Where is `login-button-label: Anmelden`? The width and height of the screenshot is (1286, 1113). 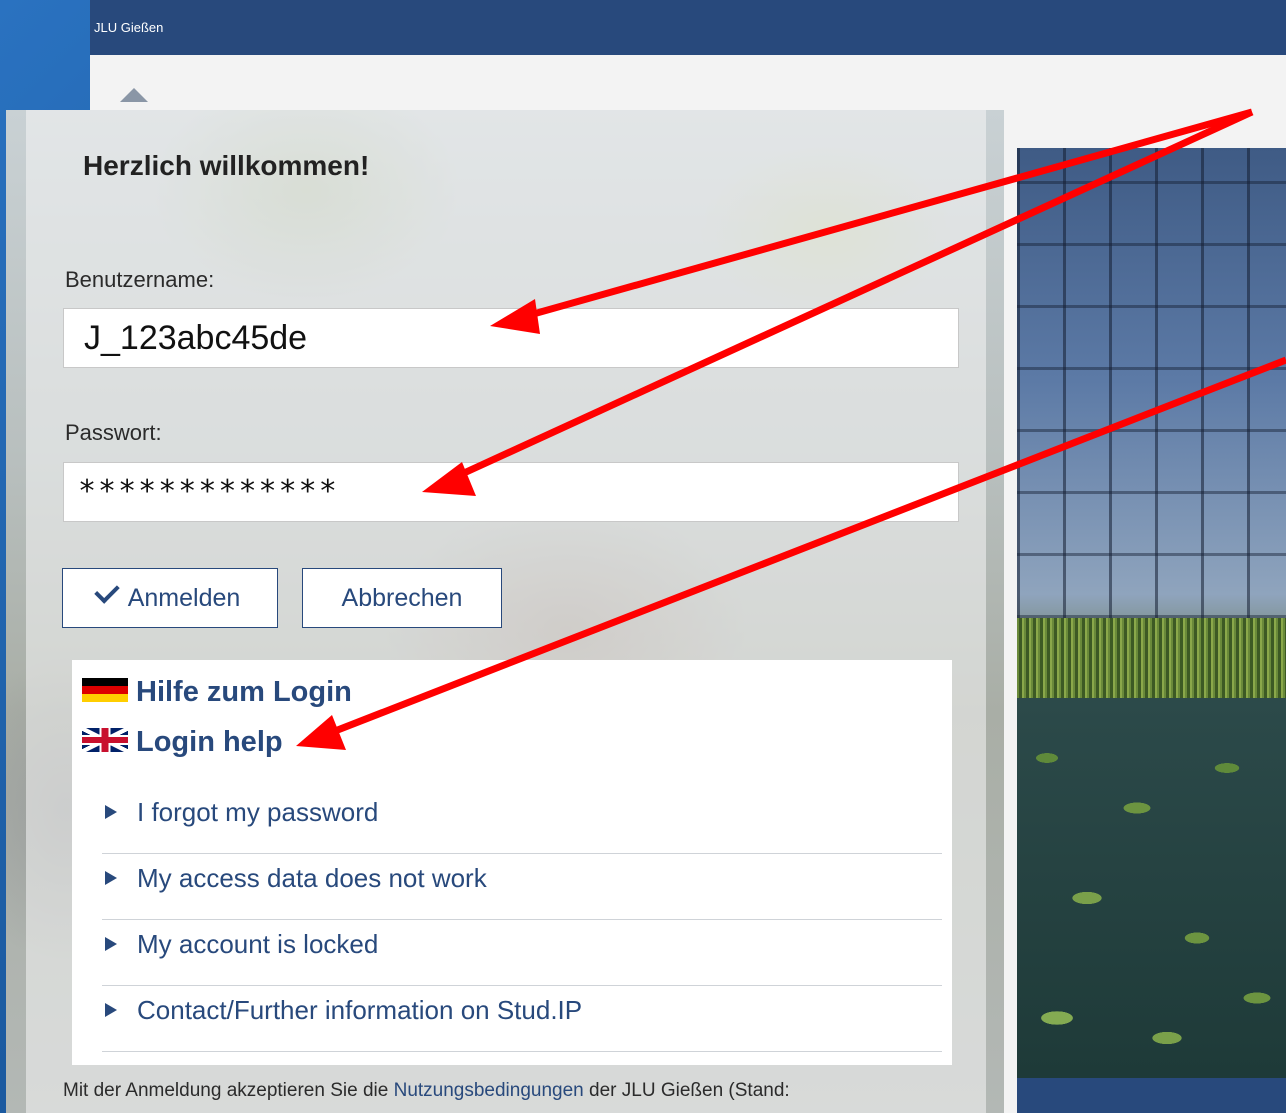 login-button-label: Anmelden is located at coordinates (184, 598).